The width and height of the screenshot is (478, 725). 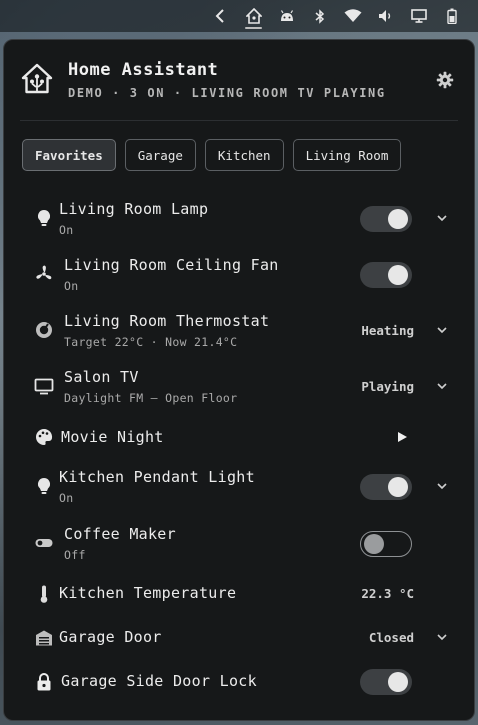 I want to click on tab-favorites: Favorites, so click(x=69, y=155).